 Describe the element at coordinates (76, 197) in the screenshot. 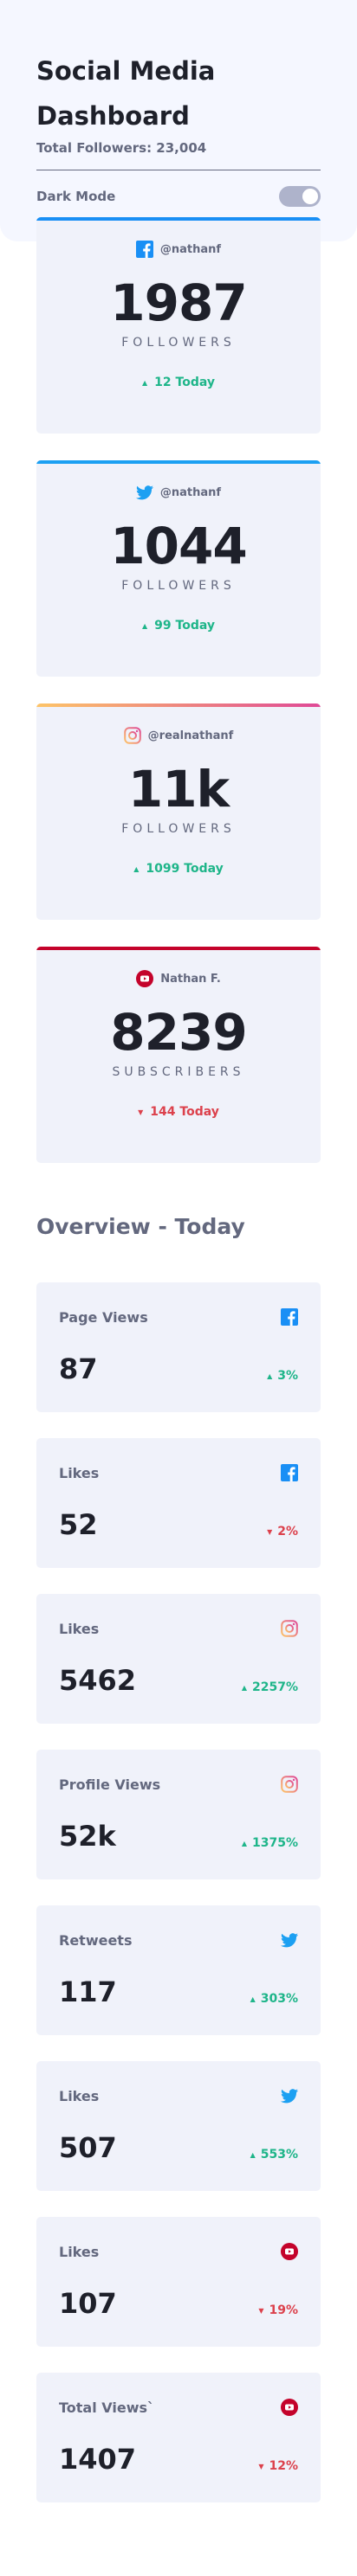

I see `dark-mode-label: Dark Mode` at that location.